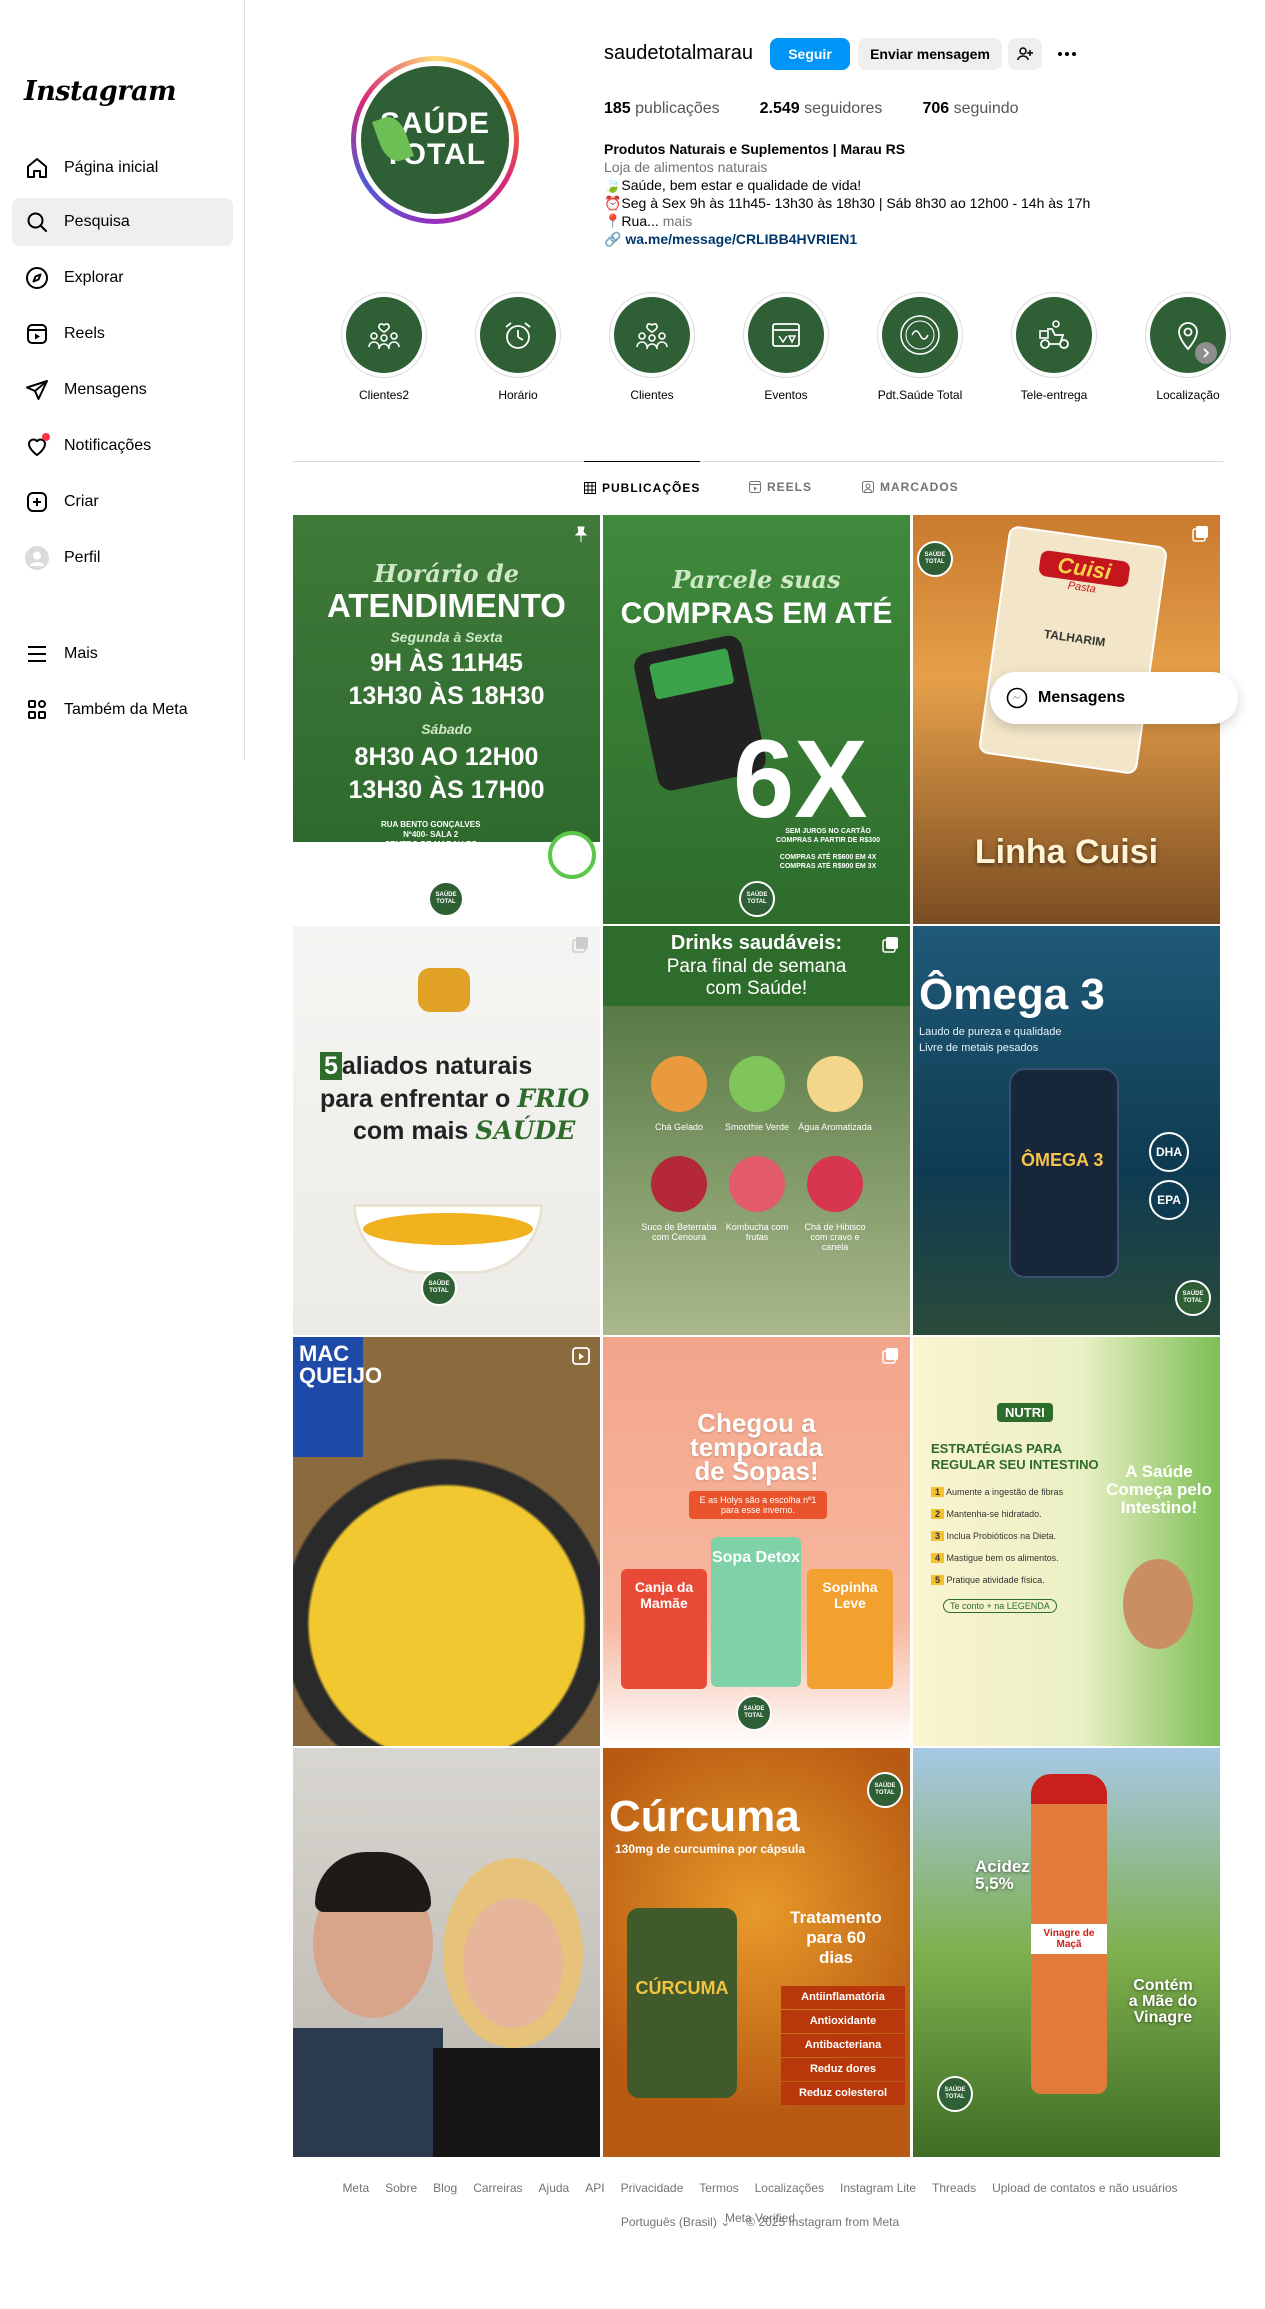 The image size is (1265, 2309). Describe the element at coordinates (448, 1239) in the screenshot. I see `honey-bowl` at that location.